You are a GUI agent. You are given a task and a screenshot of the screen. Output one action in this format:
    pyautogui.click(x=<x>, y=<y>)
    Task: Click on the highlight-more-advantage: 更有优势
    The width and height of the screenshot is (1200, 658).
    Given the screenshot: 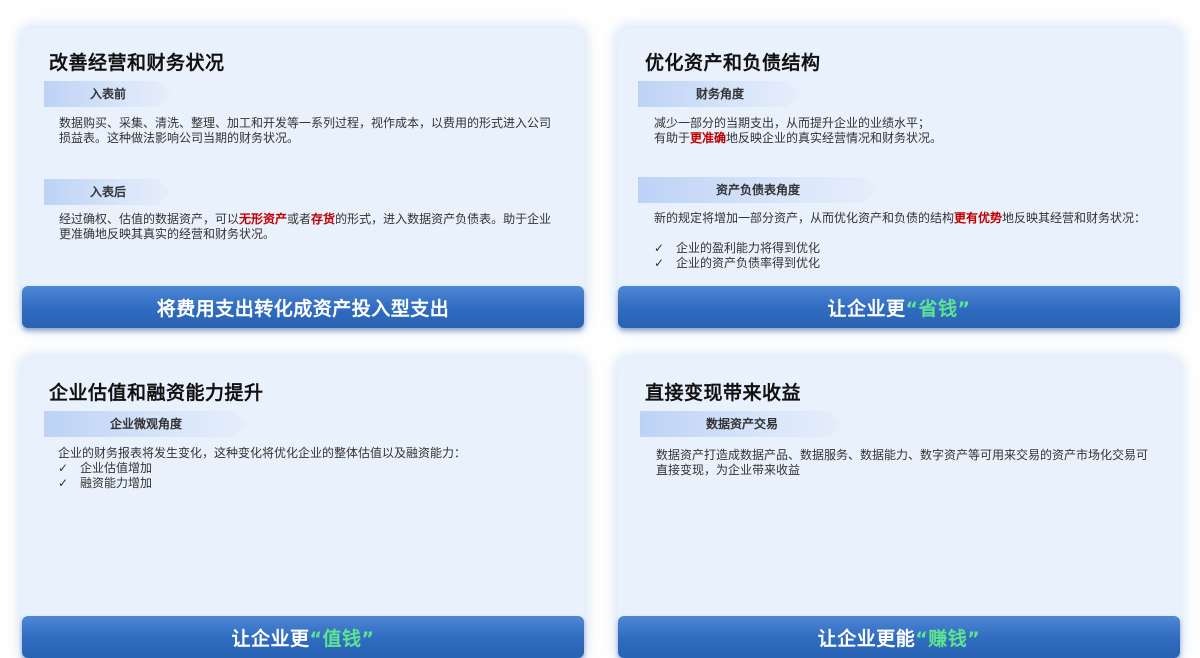 What is the action you would take?
    pyautogui.click(x=978, y=218)
    